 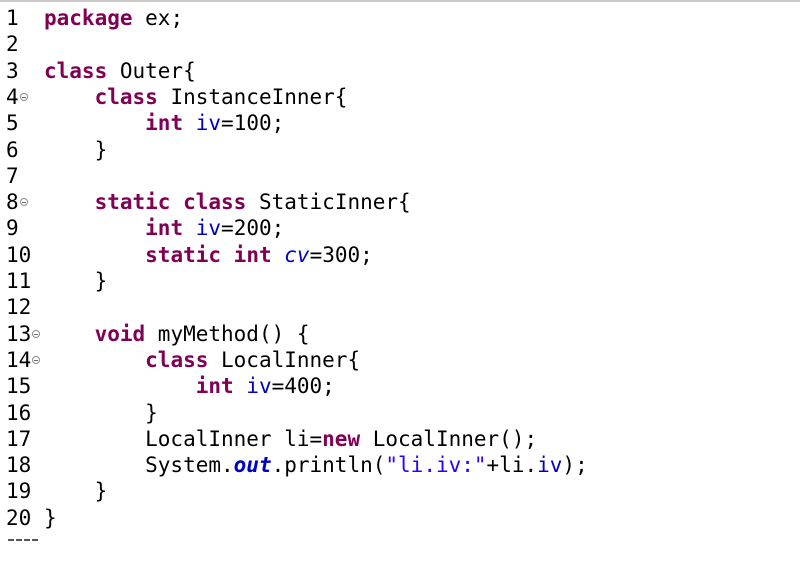 I want to click on code-line: 10 static int cv=300;, so click(x=186, y=255).